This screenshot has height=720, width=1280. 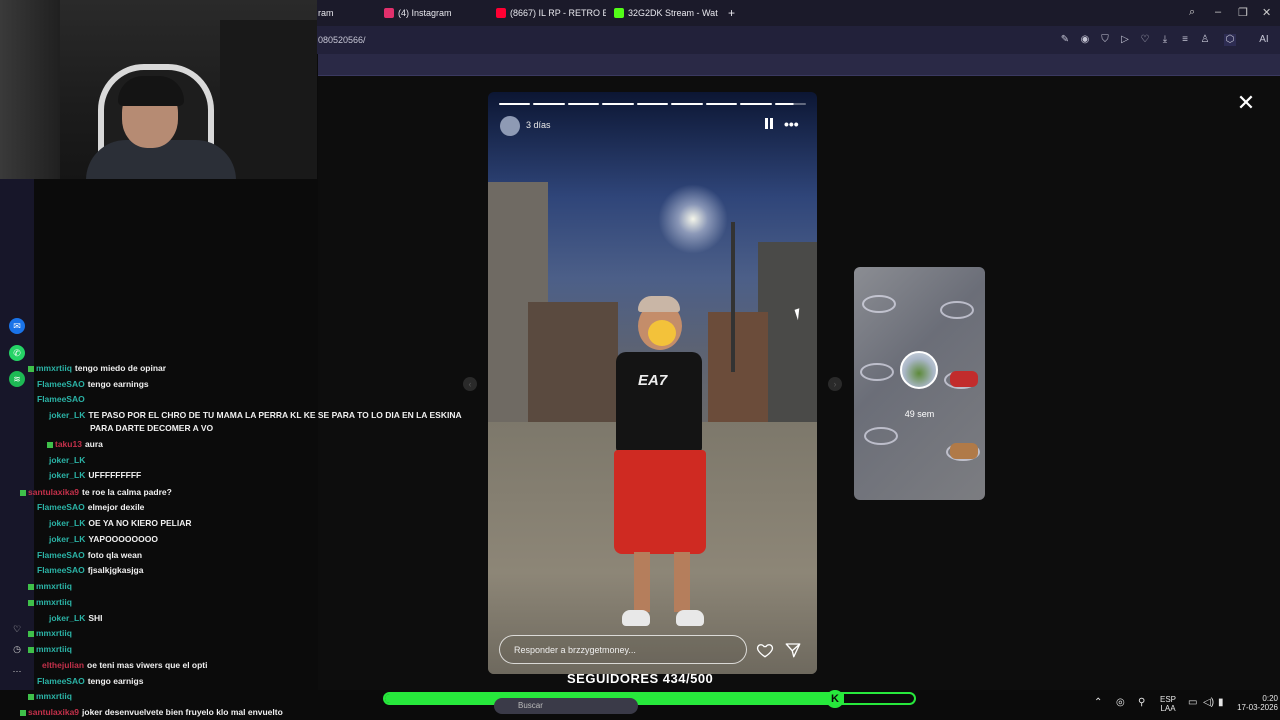 I want to click on next-story-avatar, so click(x=919, y=370).